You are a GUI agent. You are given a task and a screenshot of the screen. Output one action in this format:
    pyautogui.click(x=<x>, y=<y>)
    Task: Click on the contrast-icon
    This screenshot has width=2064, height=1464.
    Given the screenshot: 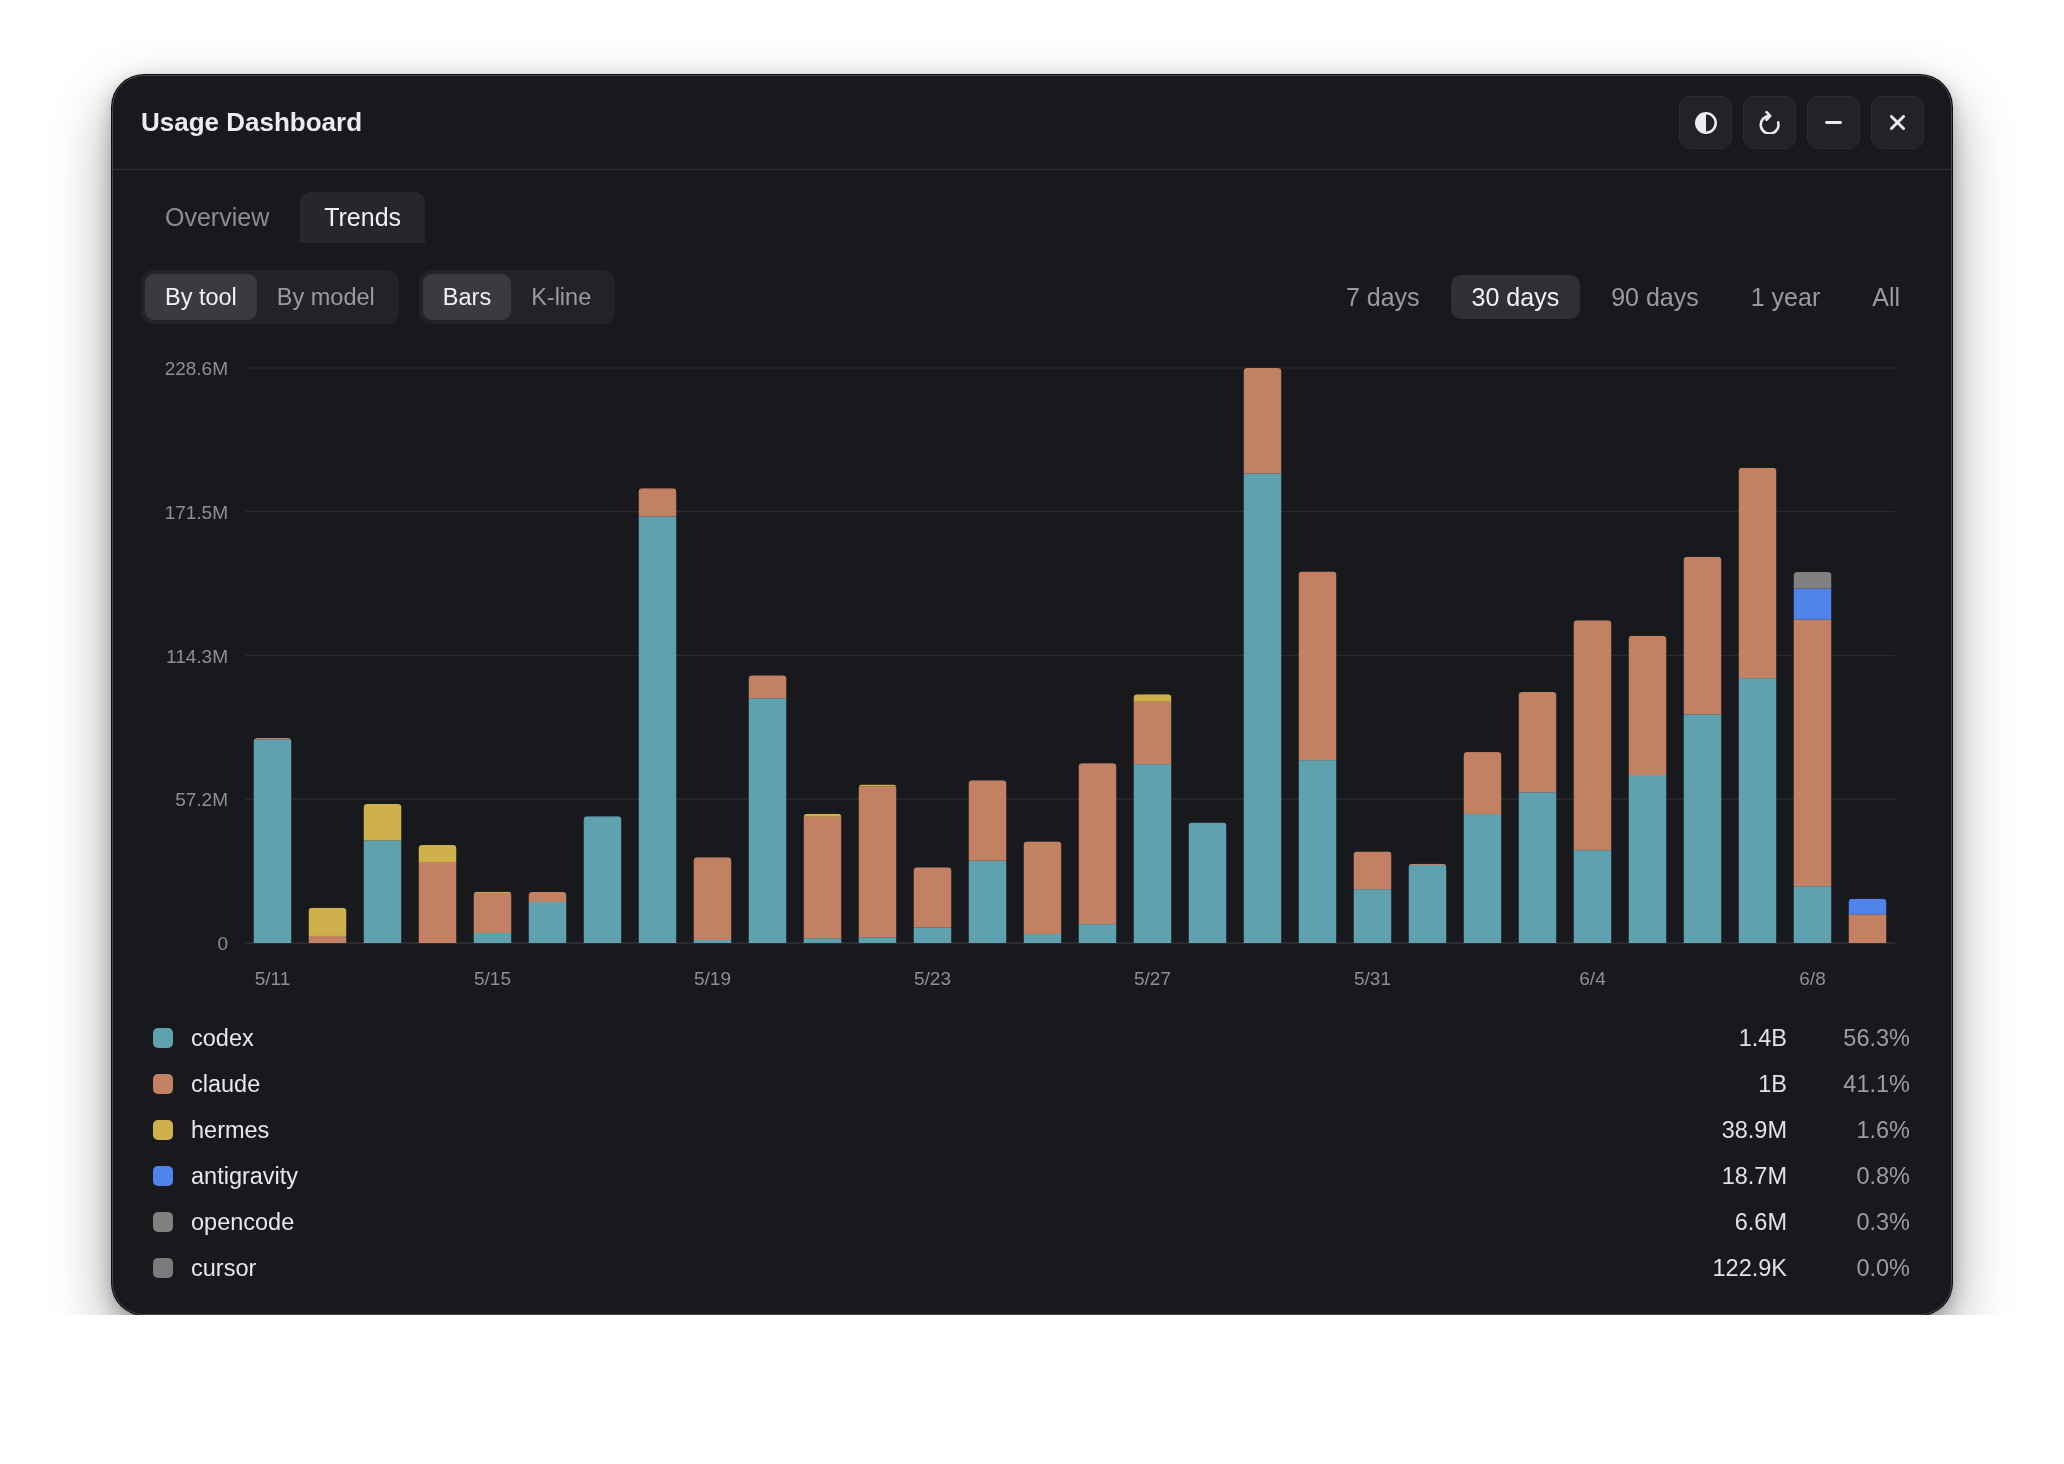 What is the action you would take?
    pyautogui.click(x=1705, y=122)
    